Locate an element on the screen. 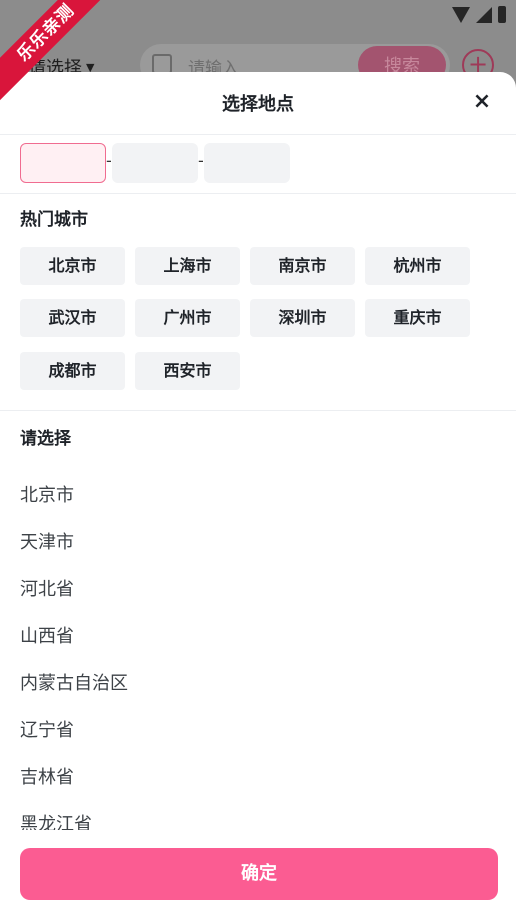 Image resolution: width=516 pixels, height=921 pixels. hot-city-chip: 武汉市 is located at coordinates (72, 318).